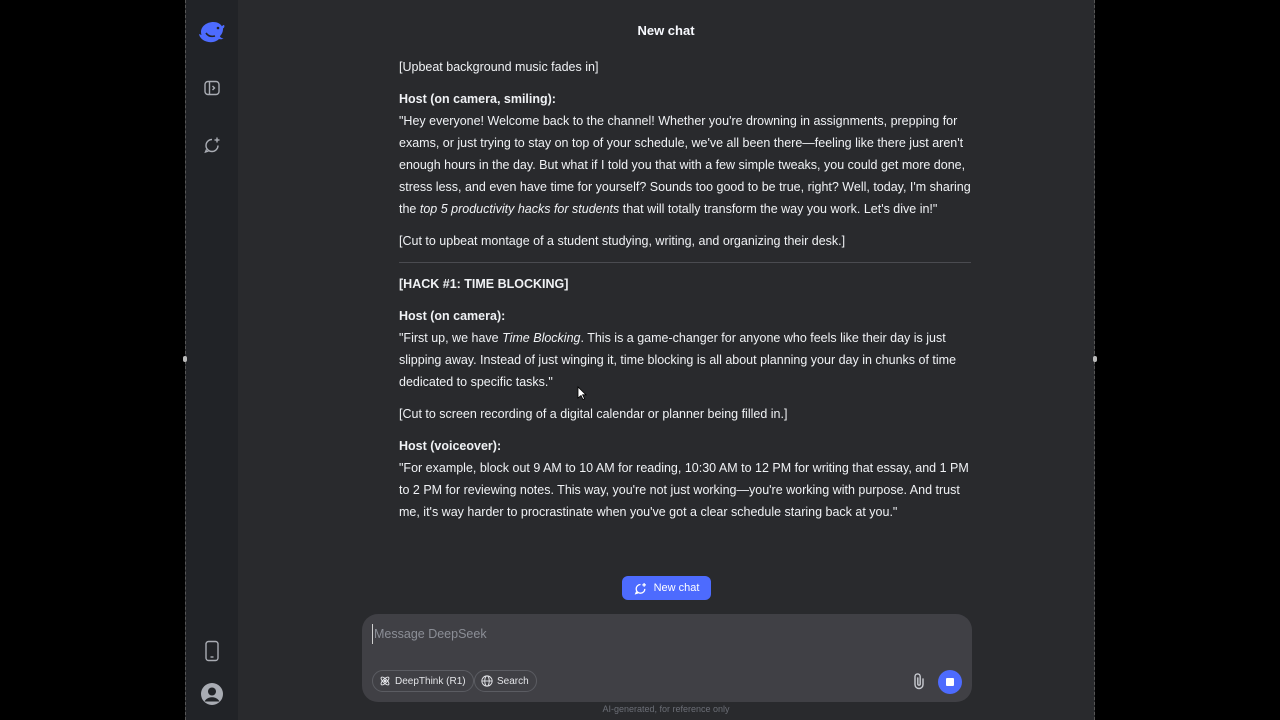  Describe the element at coordinates (452, 316) in the screenshot. I see `speaker-label: Host (on camera):` at that location.